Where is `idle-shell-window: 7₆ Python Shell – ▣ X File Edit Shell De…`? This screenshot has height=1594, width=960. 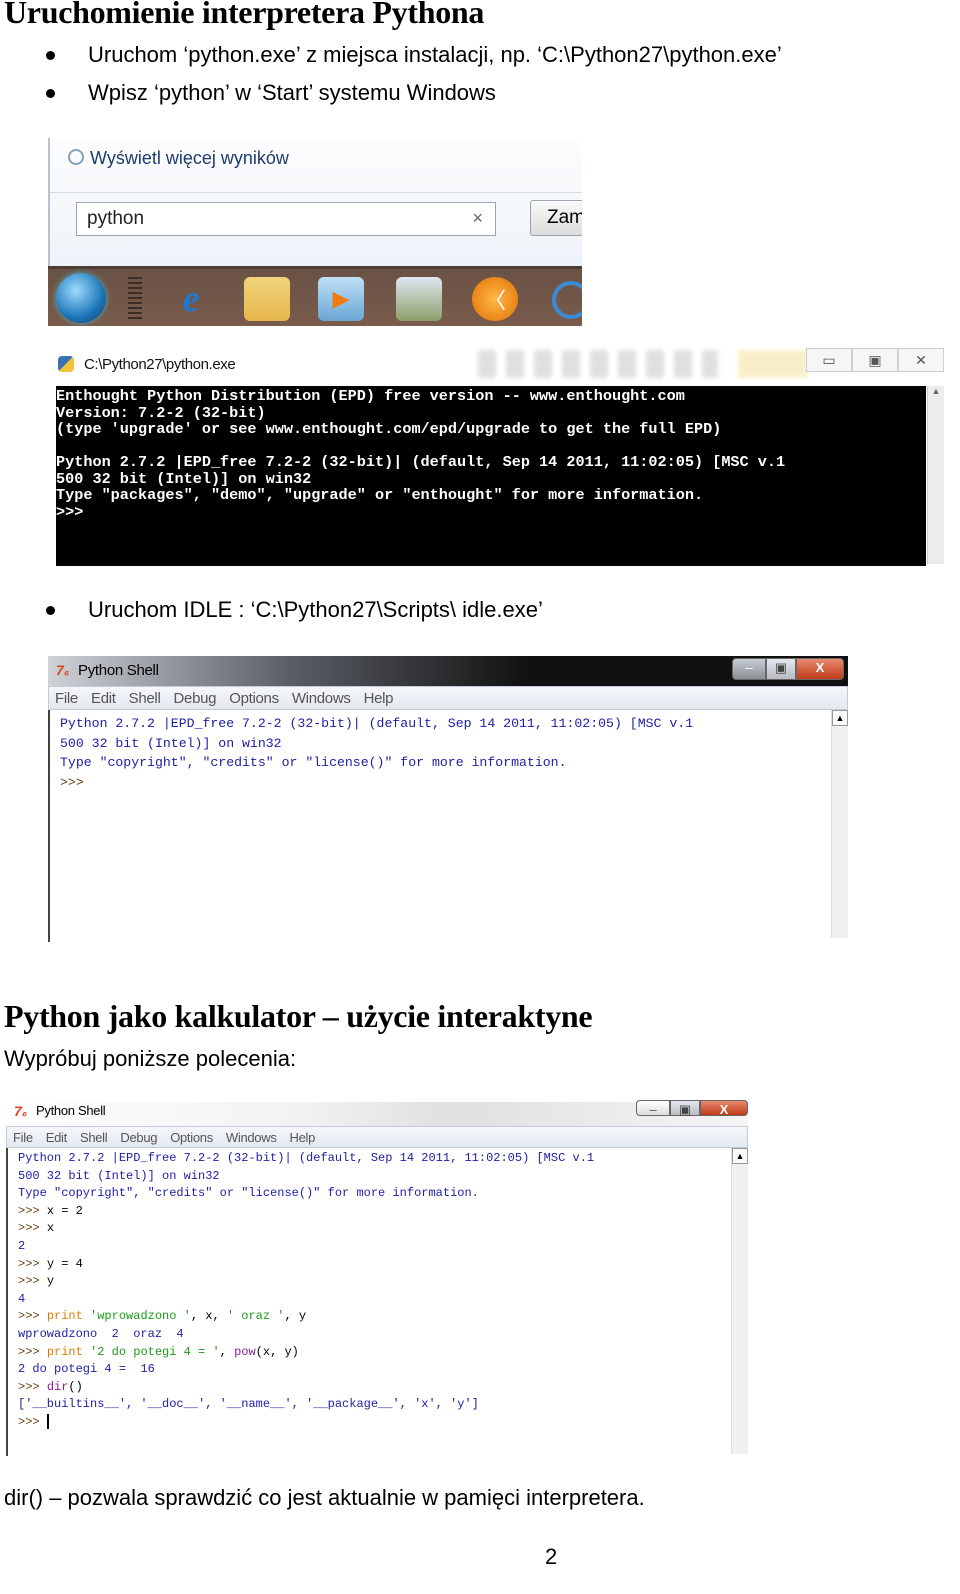
idle-shell-window: 7₆ Python Shell – ▣ X File Edit Shell De… is located at coordinates (448, 799).